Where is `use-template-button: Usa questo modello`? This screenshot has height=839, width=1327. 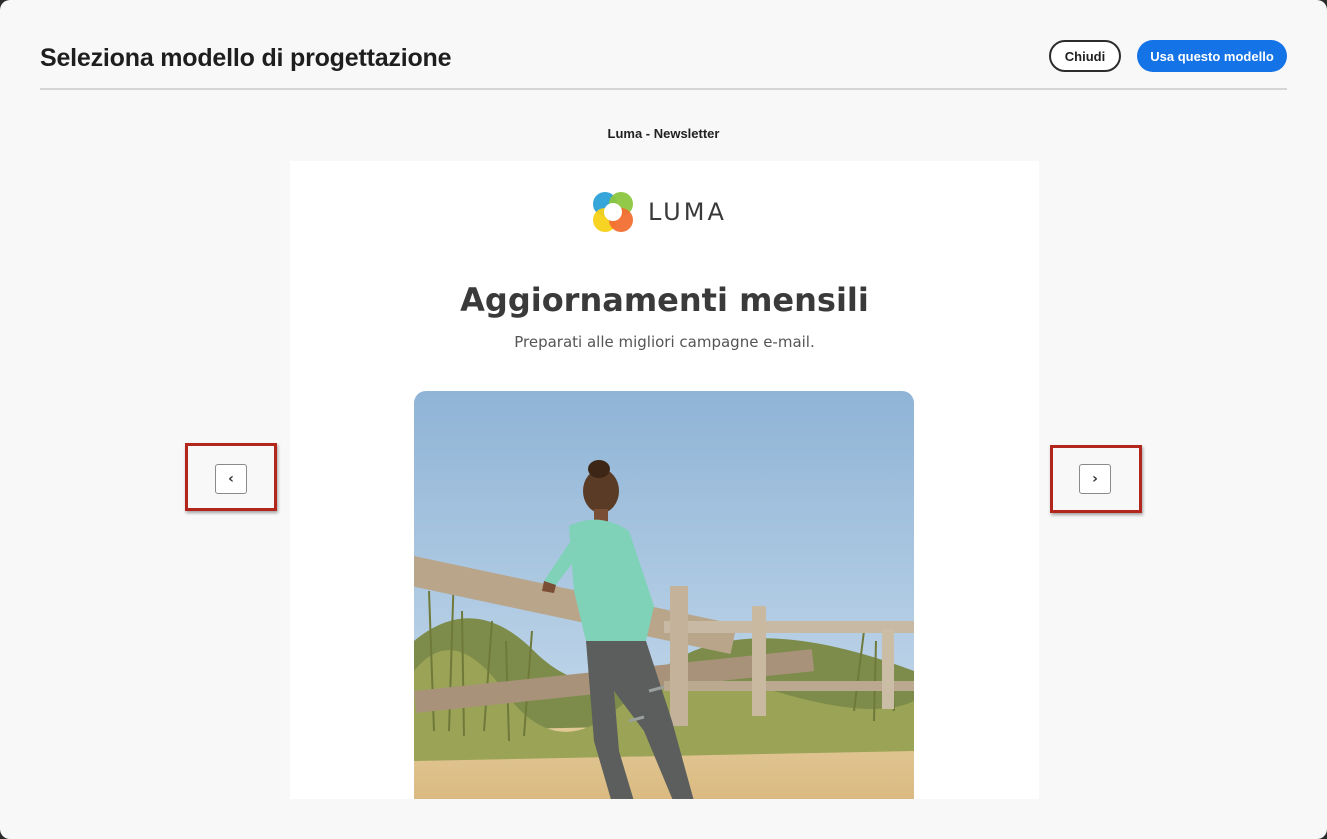 use-template-button: Usa questo modello is located at coordinates (1212, 56).